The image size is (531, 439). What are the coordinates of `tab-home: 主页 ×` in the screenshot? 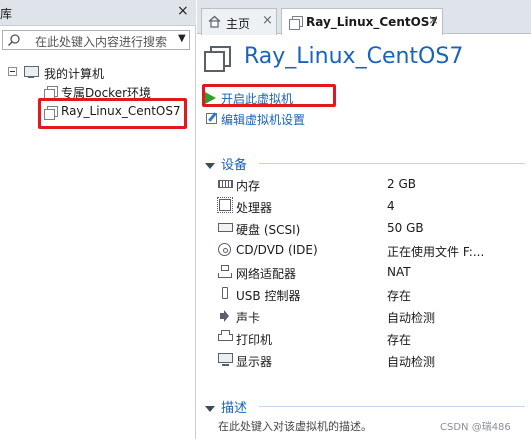 It's located at (239, 21).